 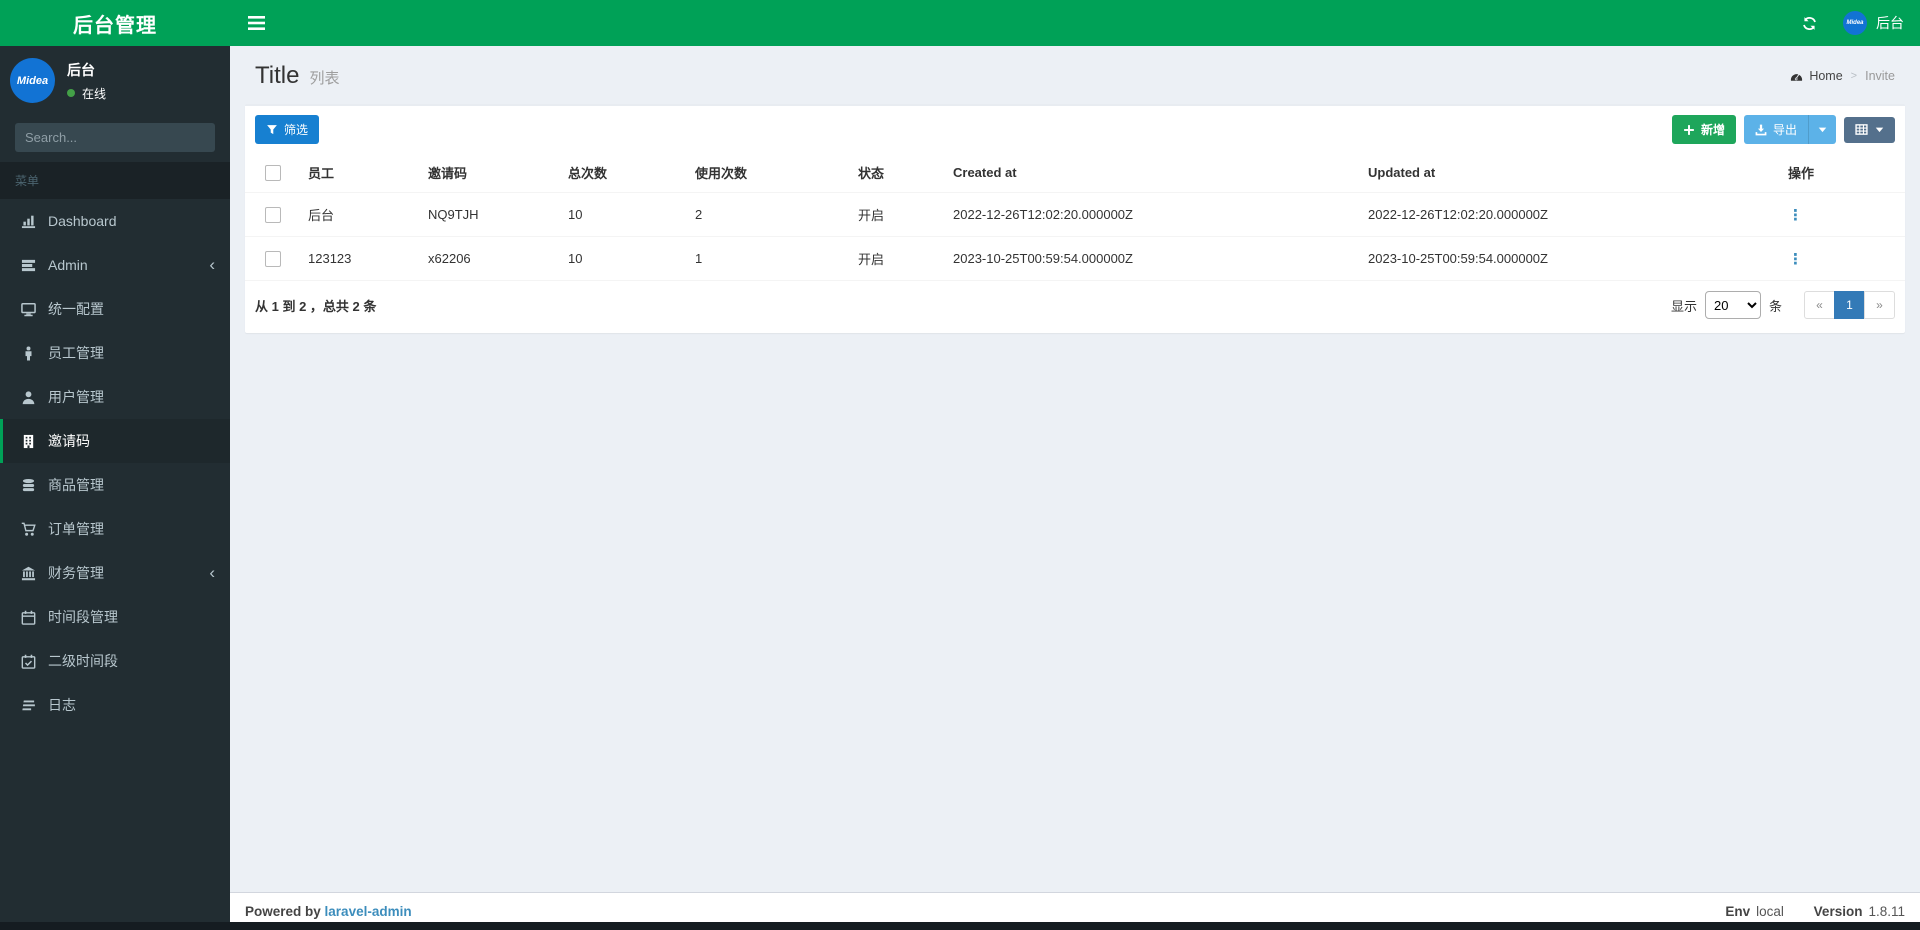 What do you see at coordinates (83, 661) in the screenshot?
I see `sidebar-item-label: 二级时间段` at bounding box center [83, 661].